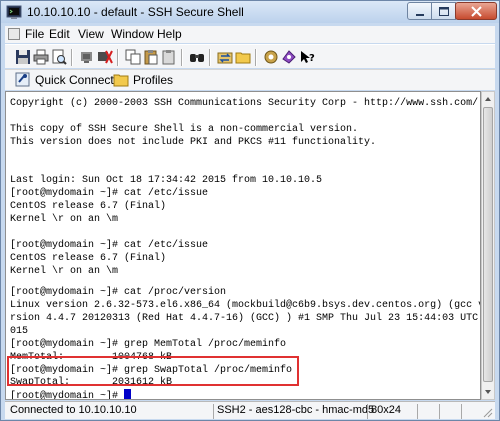  What do you see at coordinates (169, 57) in the screenshot?
I see `paste-alt-icon` at bounding box center [169, 57].